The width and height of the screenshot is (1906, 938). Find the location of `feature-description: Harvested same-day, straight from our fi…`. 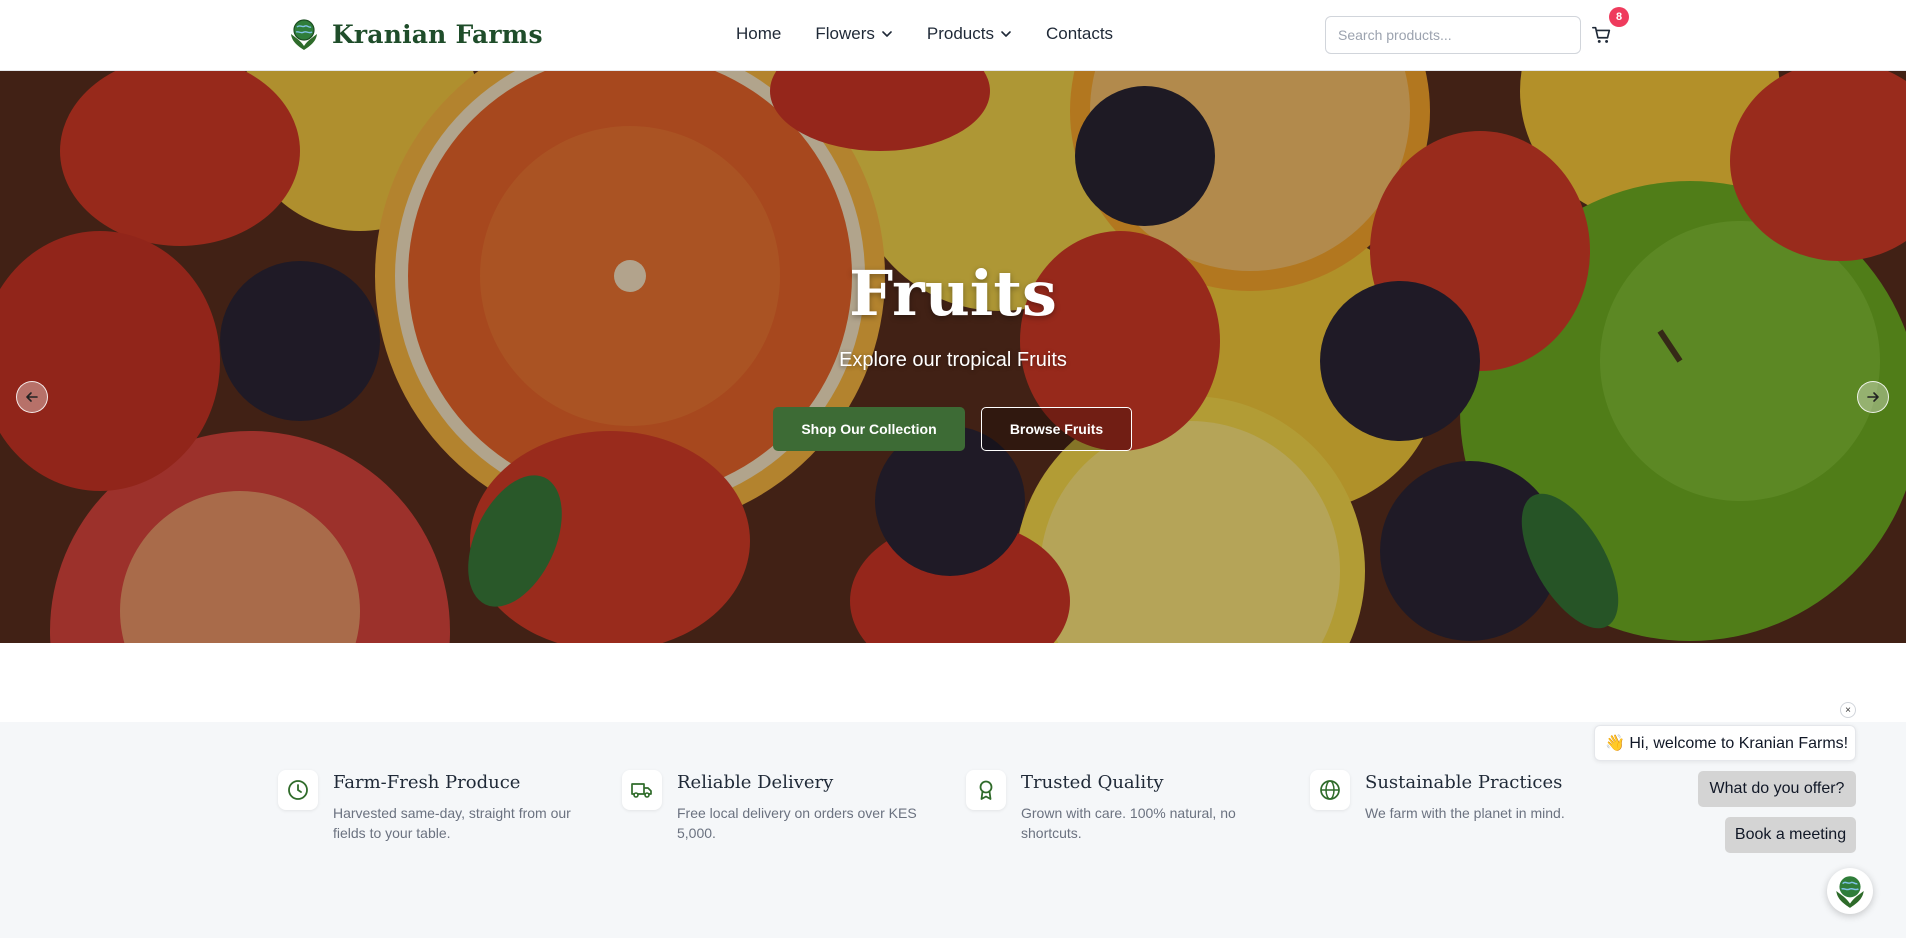

feature-description: Harvested same-day, straight from our fi… is located at coordinates (452, 823).